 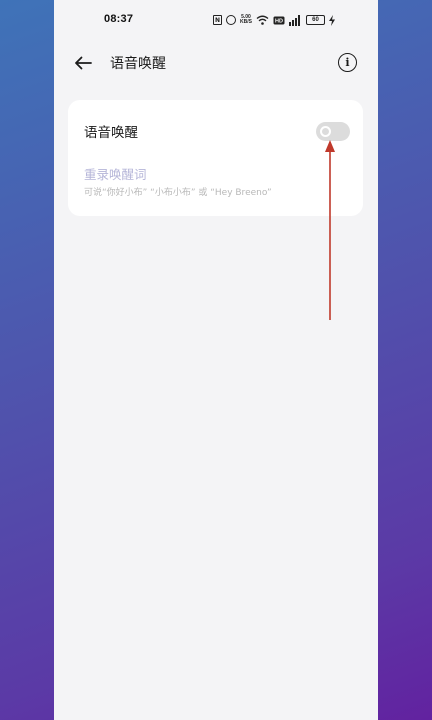 What do you see at coordinates (333, 131) in the screenshot?
I see `voice-wakeup-toggle` at bounding box center [333, 131].